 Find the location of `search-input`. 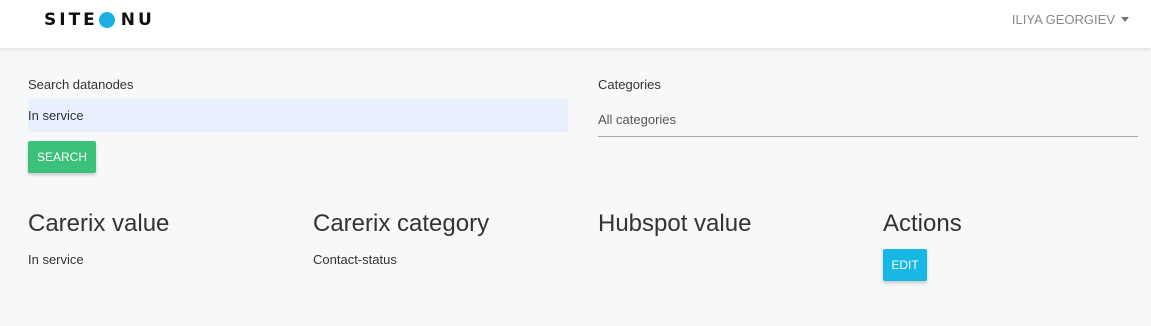

search-input is located at coordinates (298, 115).